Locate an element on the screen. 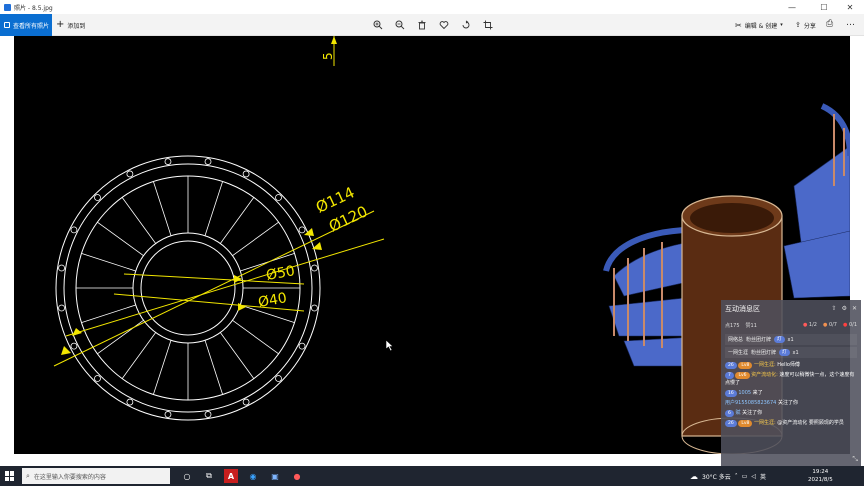  chat-user: 1005 is located at coordinates (744, 393).